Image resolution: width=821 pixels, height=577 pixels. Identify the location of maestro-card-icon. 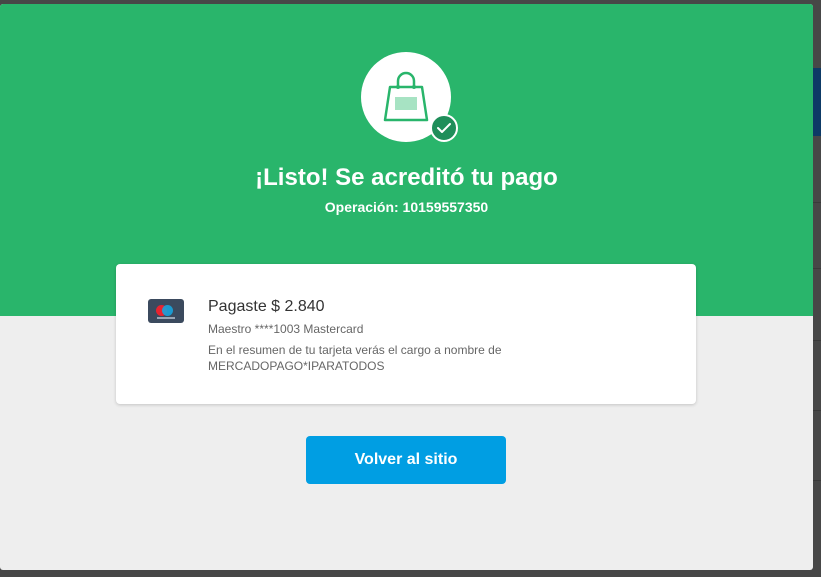
(166, 311).